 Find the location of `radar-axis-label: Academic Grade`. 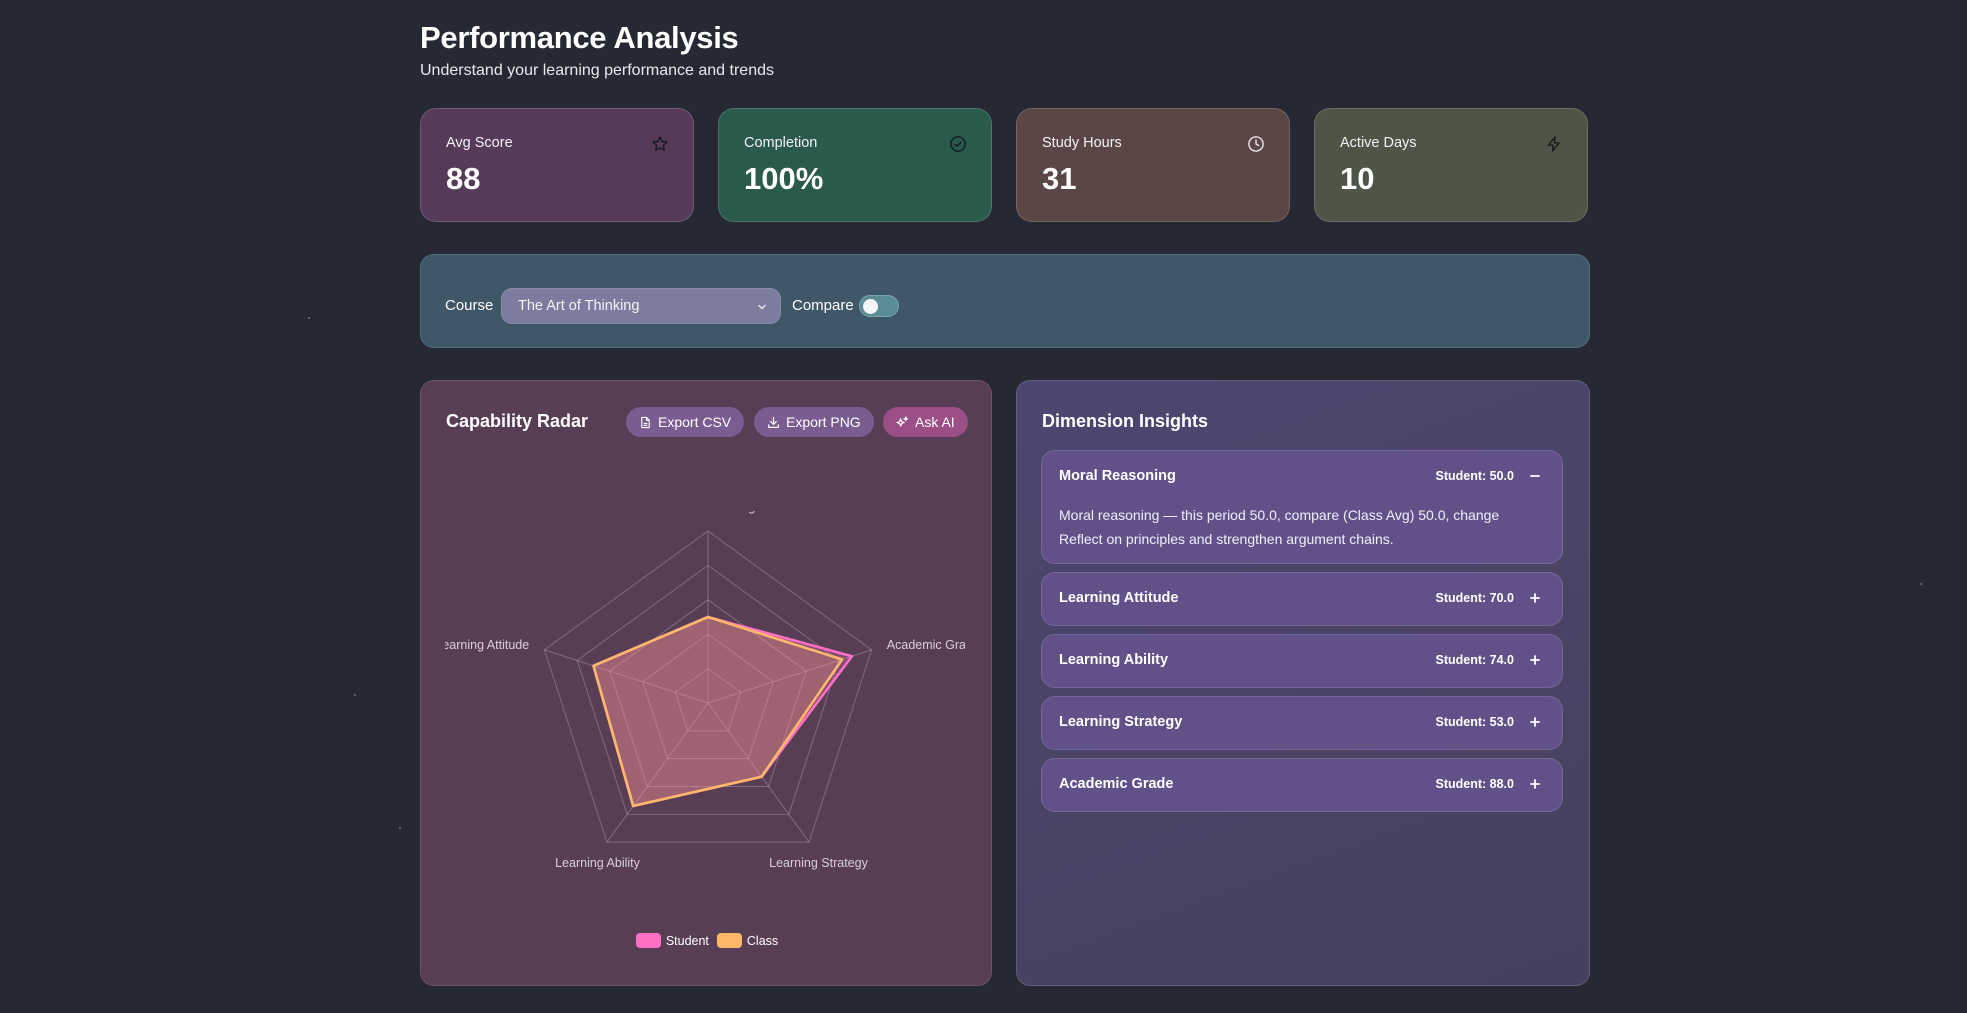

radar-axis-label: Academic Grade is located at coordinates (926, 645).